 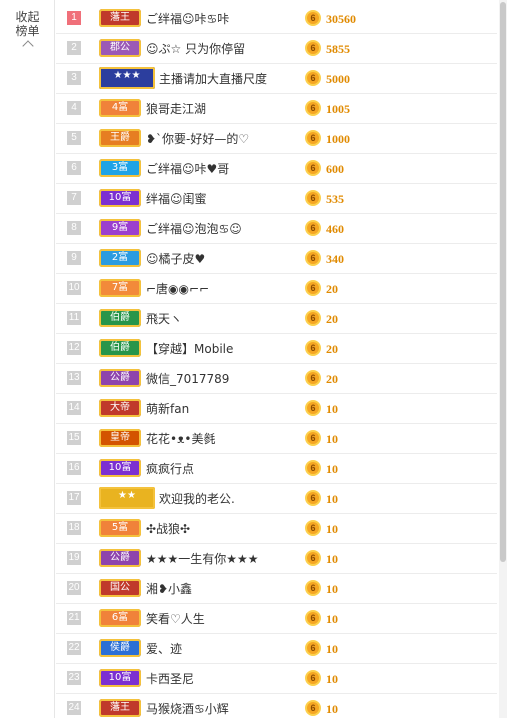 What do you see at coordinates (74, 618) in the screenshot?
I see `rank-number: 21` at bounding box center [74, 618].